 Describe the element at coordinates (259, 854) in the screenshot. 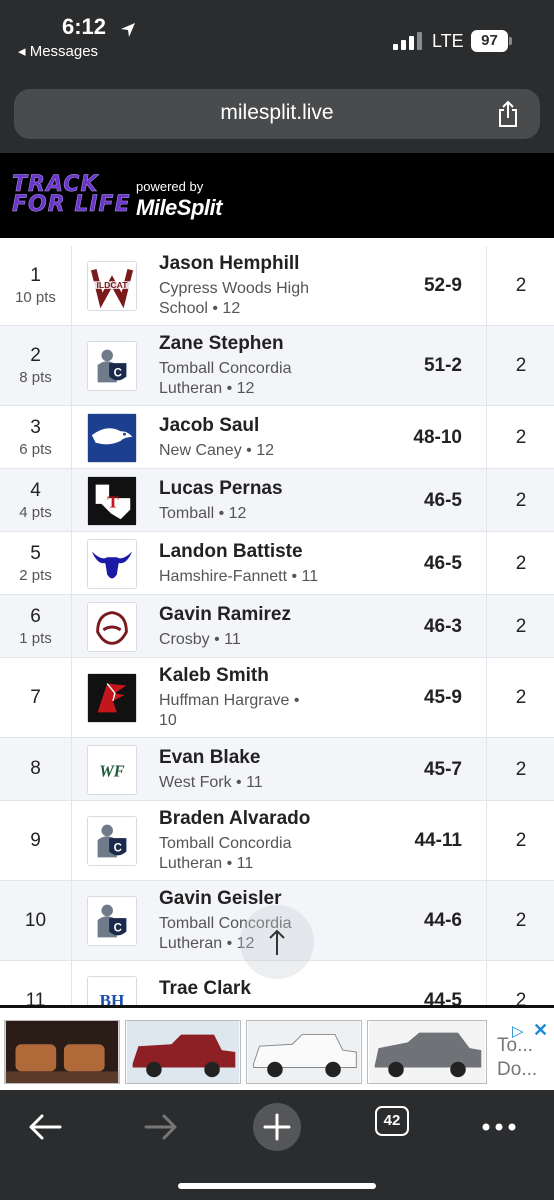

I see `school-grade: Tomball Concordia Lutheran • 11` at that location.